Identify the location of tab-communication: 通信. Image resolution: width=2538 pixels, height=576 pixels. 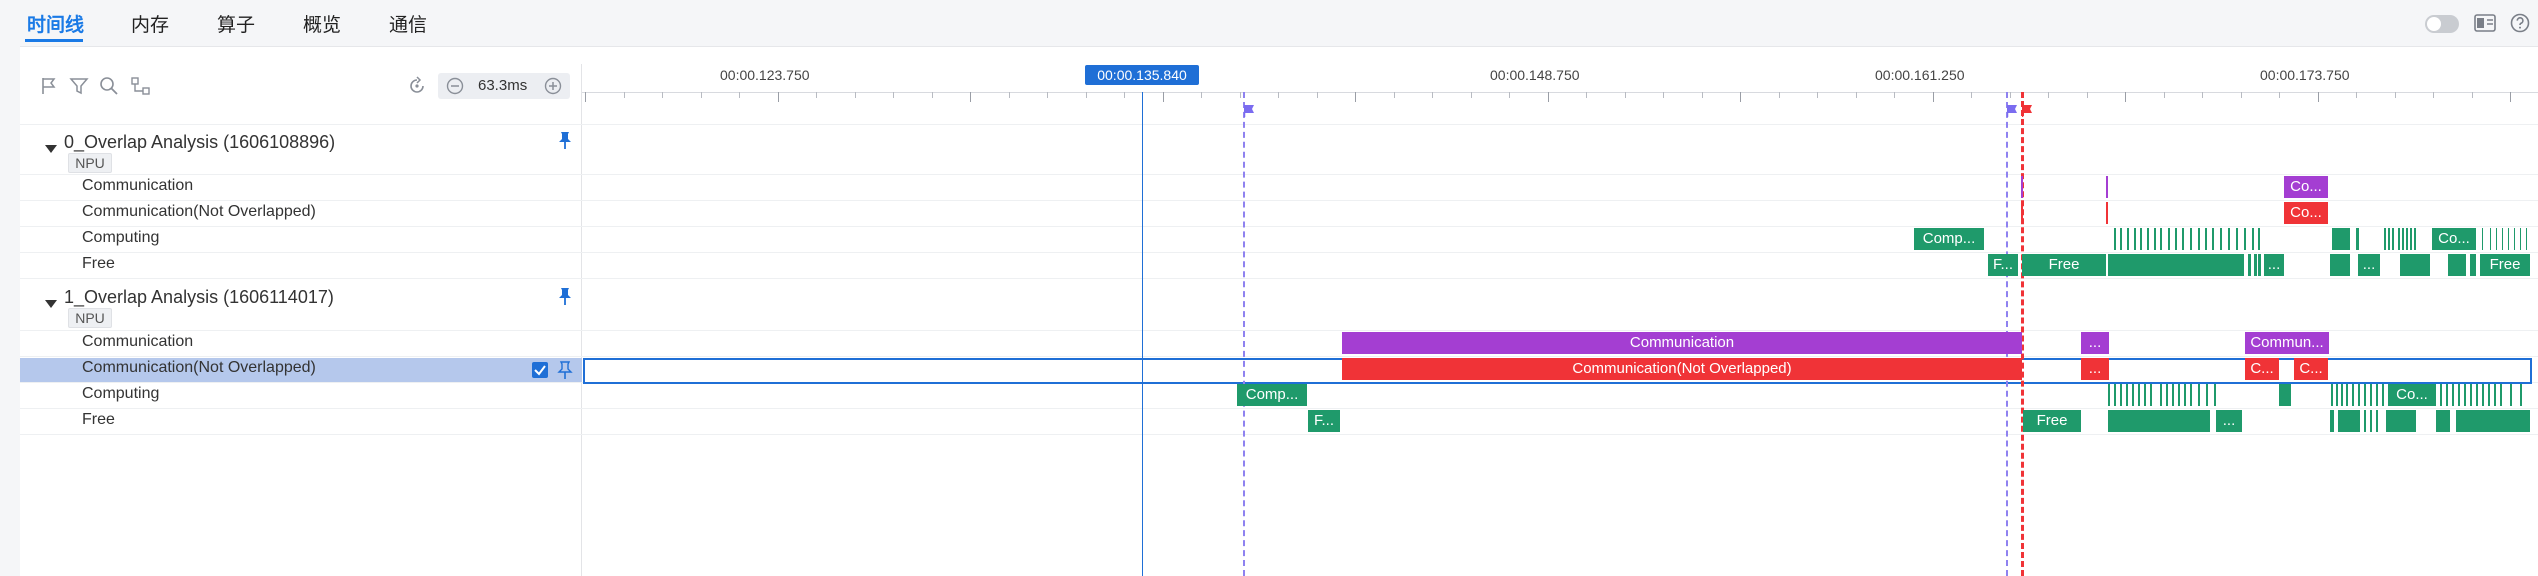
(408, 23).